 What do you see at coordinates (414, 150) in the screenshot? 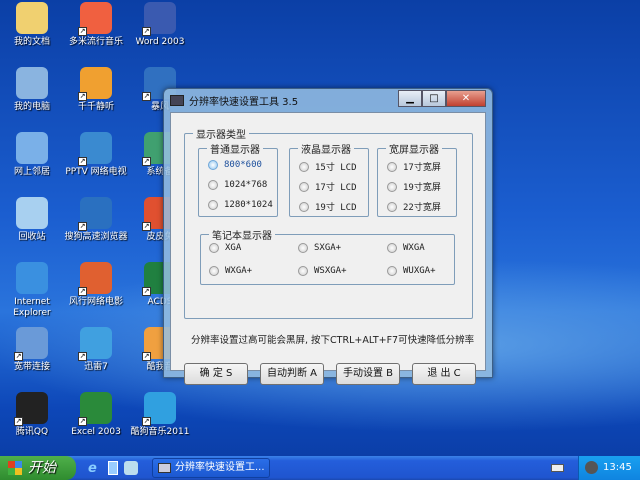
I see `group-legend: 宽屏显示器` at bounding box center [414, 150].